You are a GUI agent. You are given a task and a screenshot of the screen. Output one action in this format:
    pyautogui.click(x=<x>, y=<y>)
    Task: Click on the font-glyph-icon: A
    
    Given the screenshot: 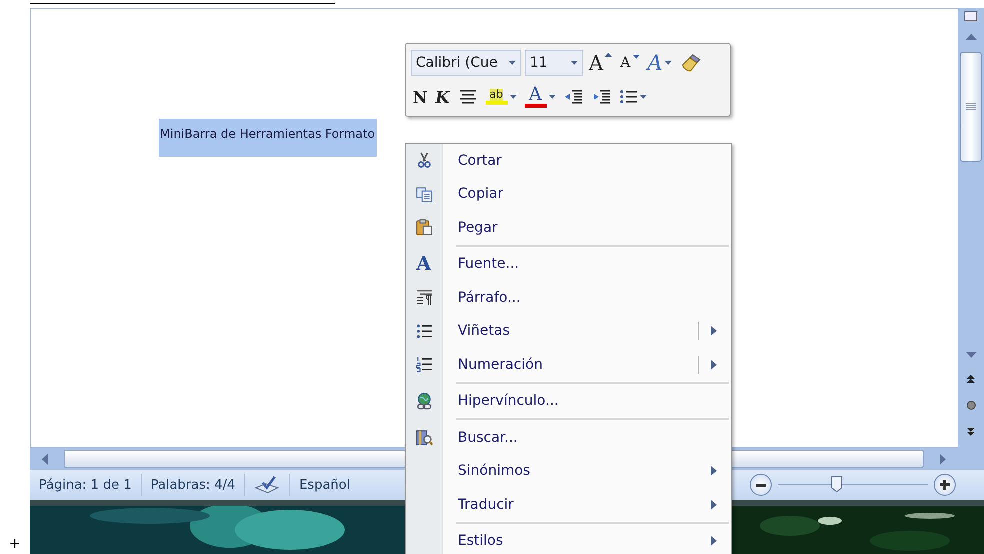 What is the action you would take?
    pyautogui.click(x=424, y=264)
    